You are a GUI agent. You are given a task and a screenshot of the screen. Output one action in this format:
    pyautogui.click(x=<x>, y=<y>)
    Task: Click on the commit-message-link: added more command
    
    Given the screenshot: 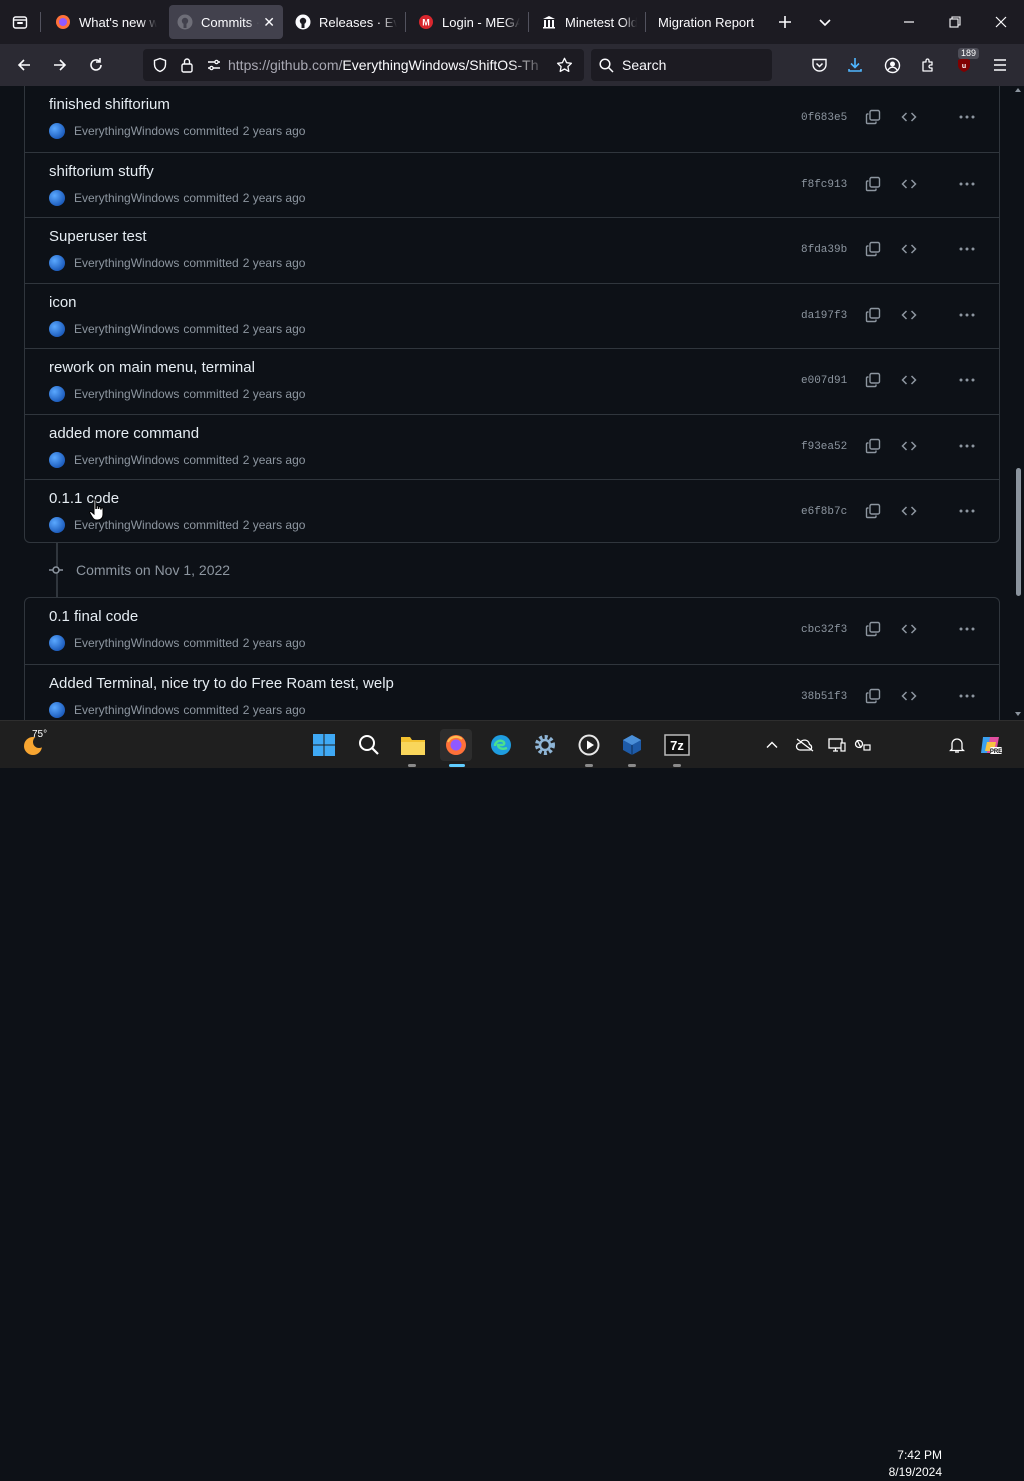 What is the action you would take?
    pyautogui.click(x=124, y=433)
    